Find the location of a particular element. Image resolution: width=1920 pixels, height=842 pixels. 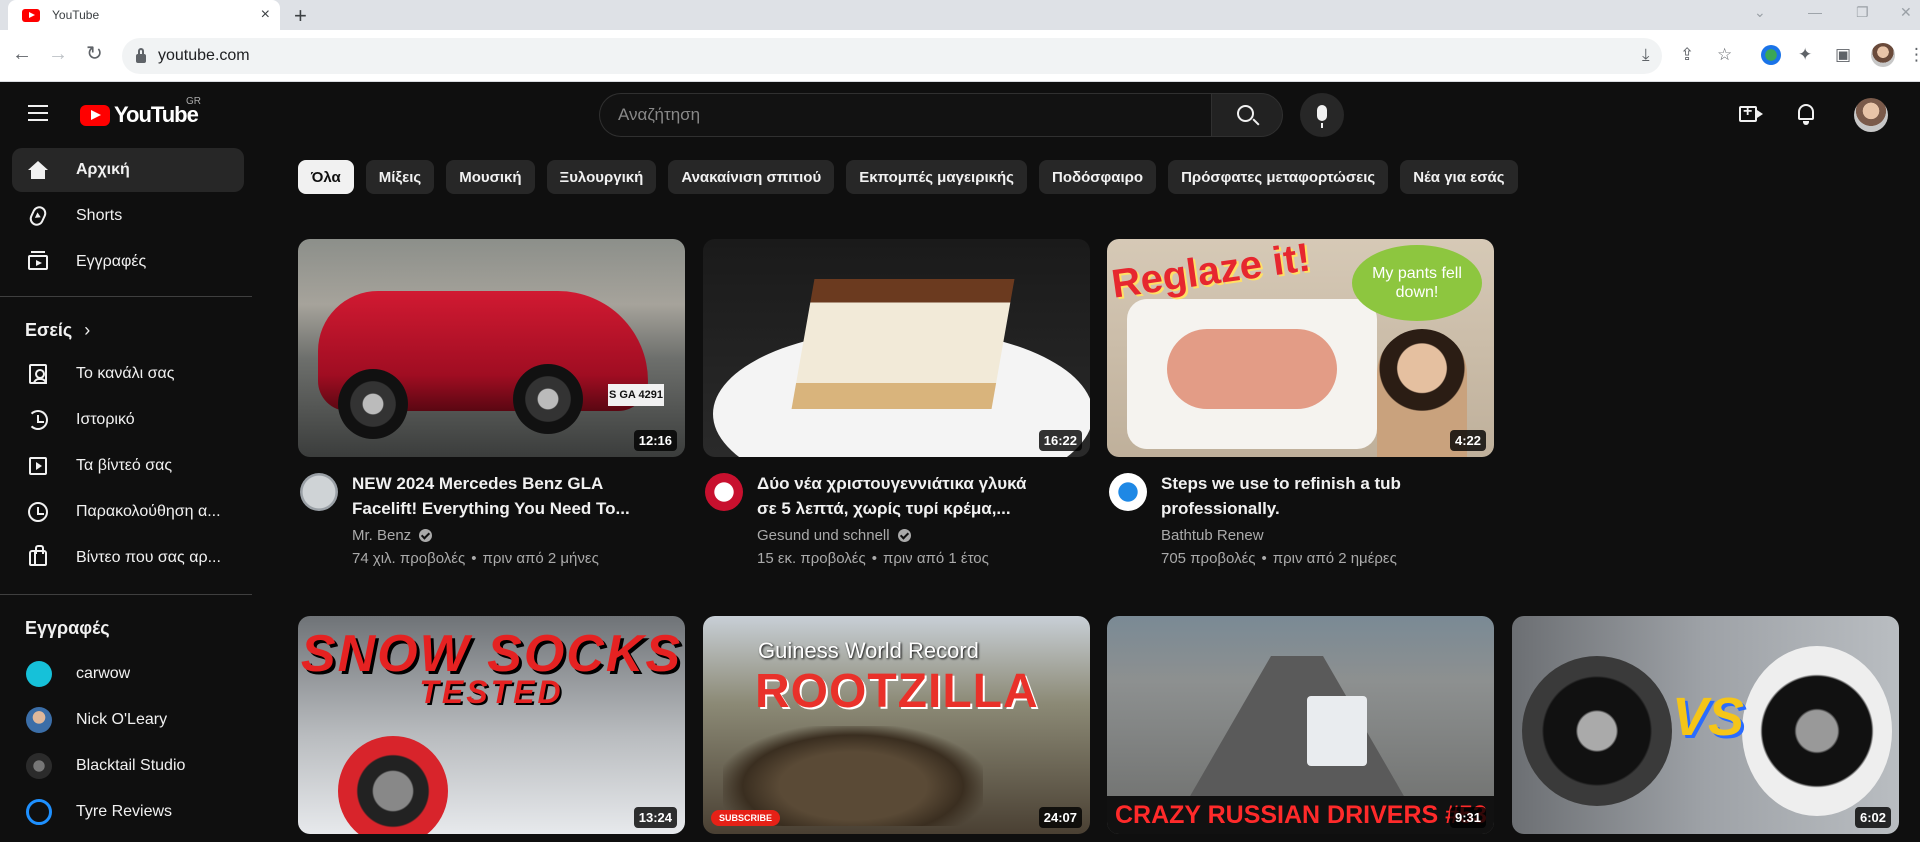

search-button is located at coordinates (1247, 115).